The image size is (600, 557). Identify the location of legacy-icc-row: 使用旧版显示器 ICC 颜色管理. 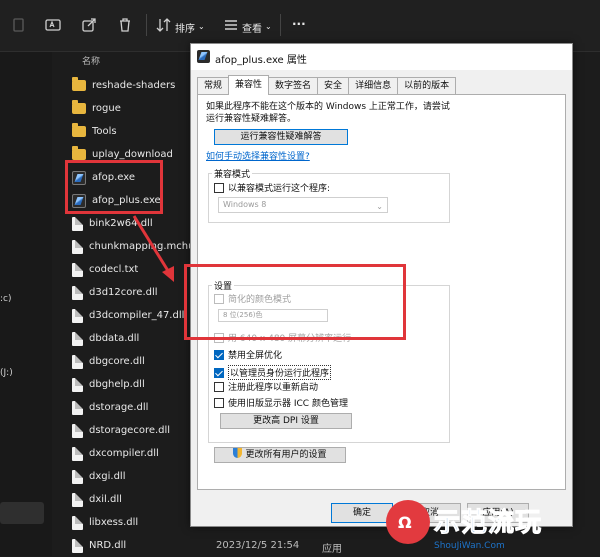
(281, 402).